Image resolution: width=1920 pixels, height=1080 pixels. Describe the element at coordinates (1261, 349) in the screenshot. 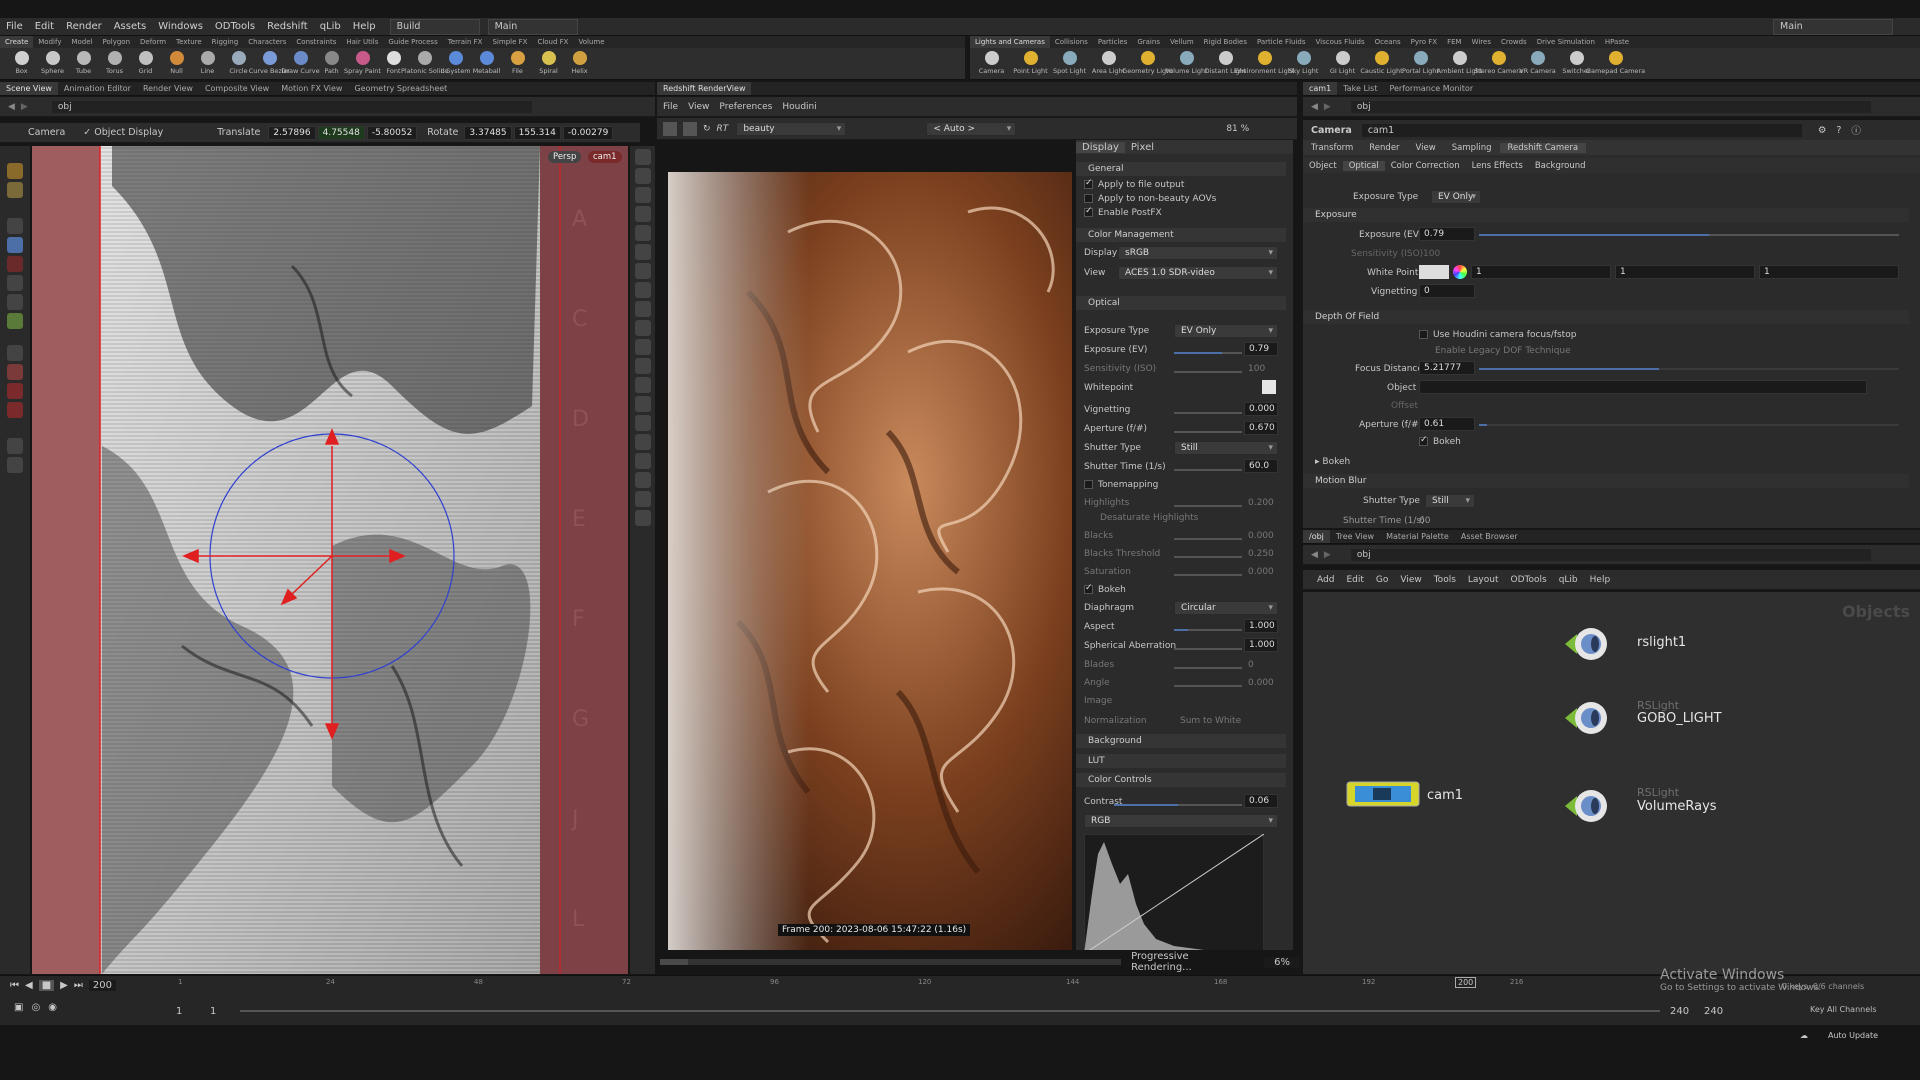

I see `exposure-ev-field: 0.79` at that location.